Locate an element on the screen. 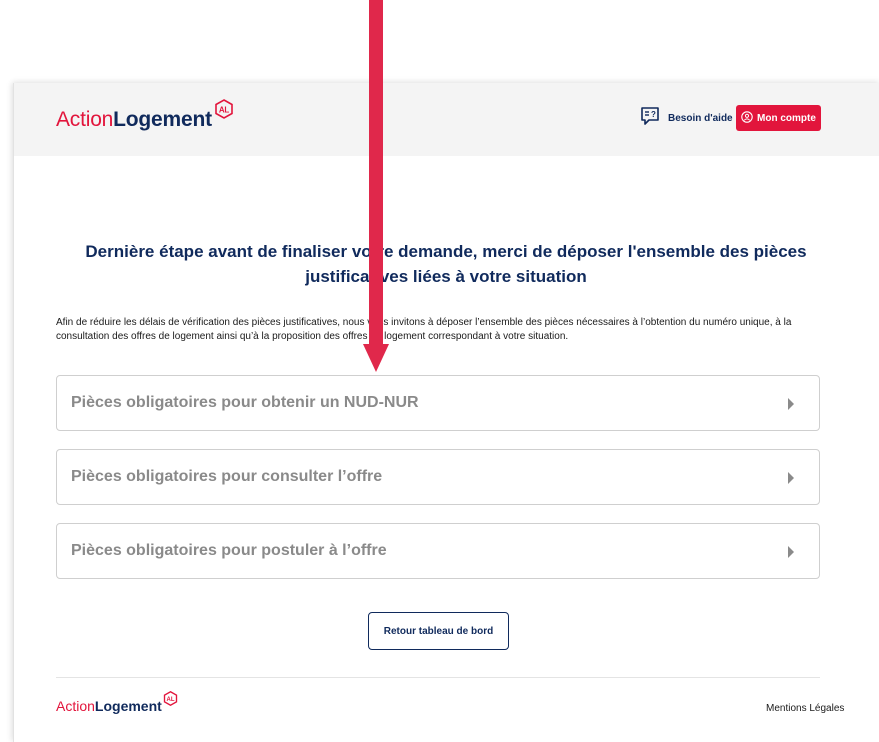 Image resolution: width=879 pixels, height=742 pixels. logo-text-action: Action is located at coordinates (85, 119).